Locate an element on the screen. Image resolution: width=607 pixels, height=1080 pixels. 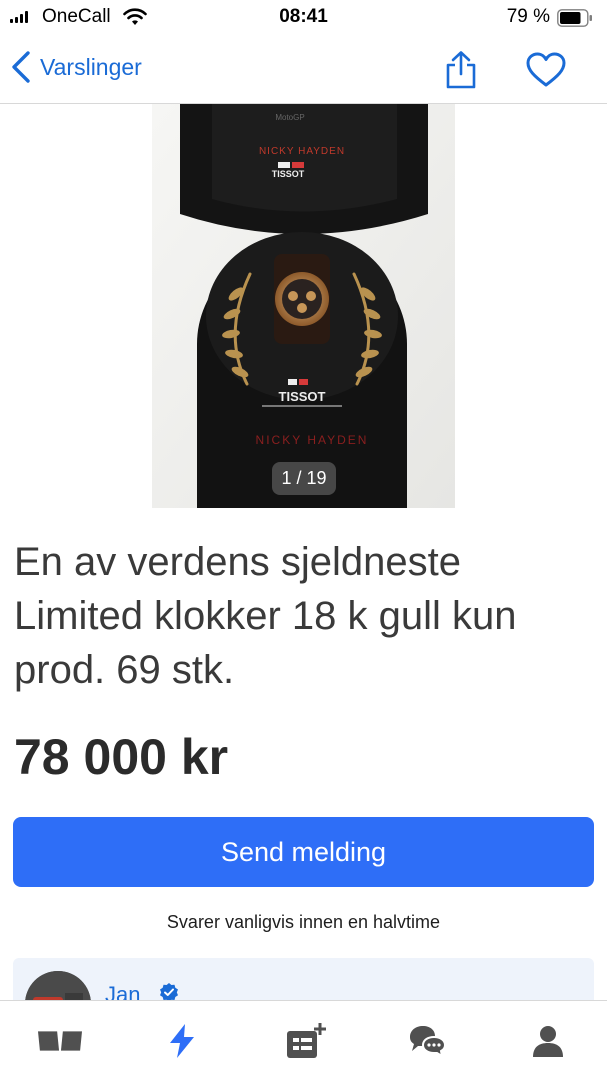
notifications-icon is located at coordinates (182, 1041).